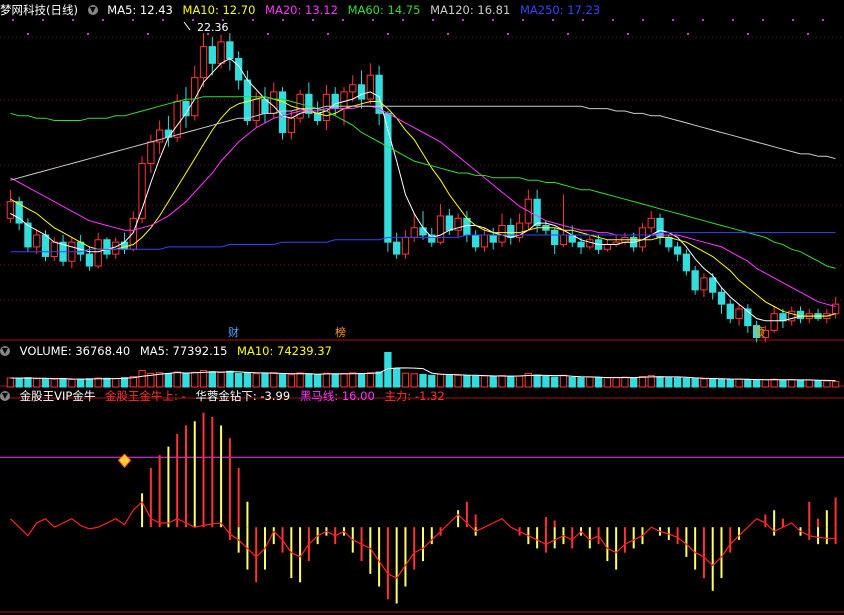 This screenshot has width=844, height=615. Describe the element at coordinates (58, 396) in the screenshot. I see `indicator-name: 金股王VIP金牛` at that location.